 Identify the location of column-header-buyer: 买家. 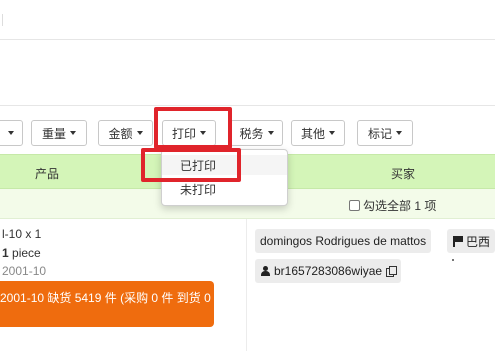
(403, 174).